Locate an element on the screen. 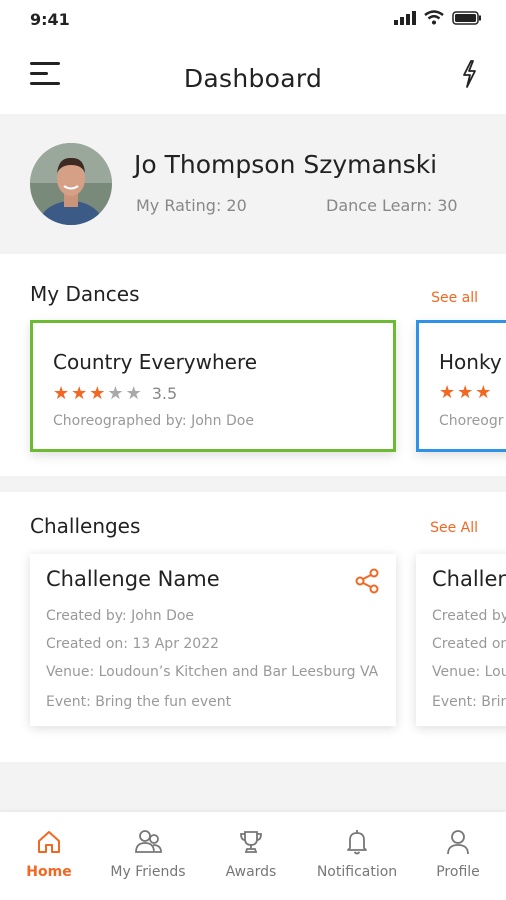  dance-learn: Dance Learn: 30 is located at coordinates (392, 205).